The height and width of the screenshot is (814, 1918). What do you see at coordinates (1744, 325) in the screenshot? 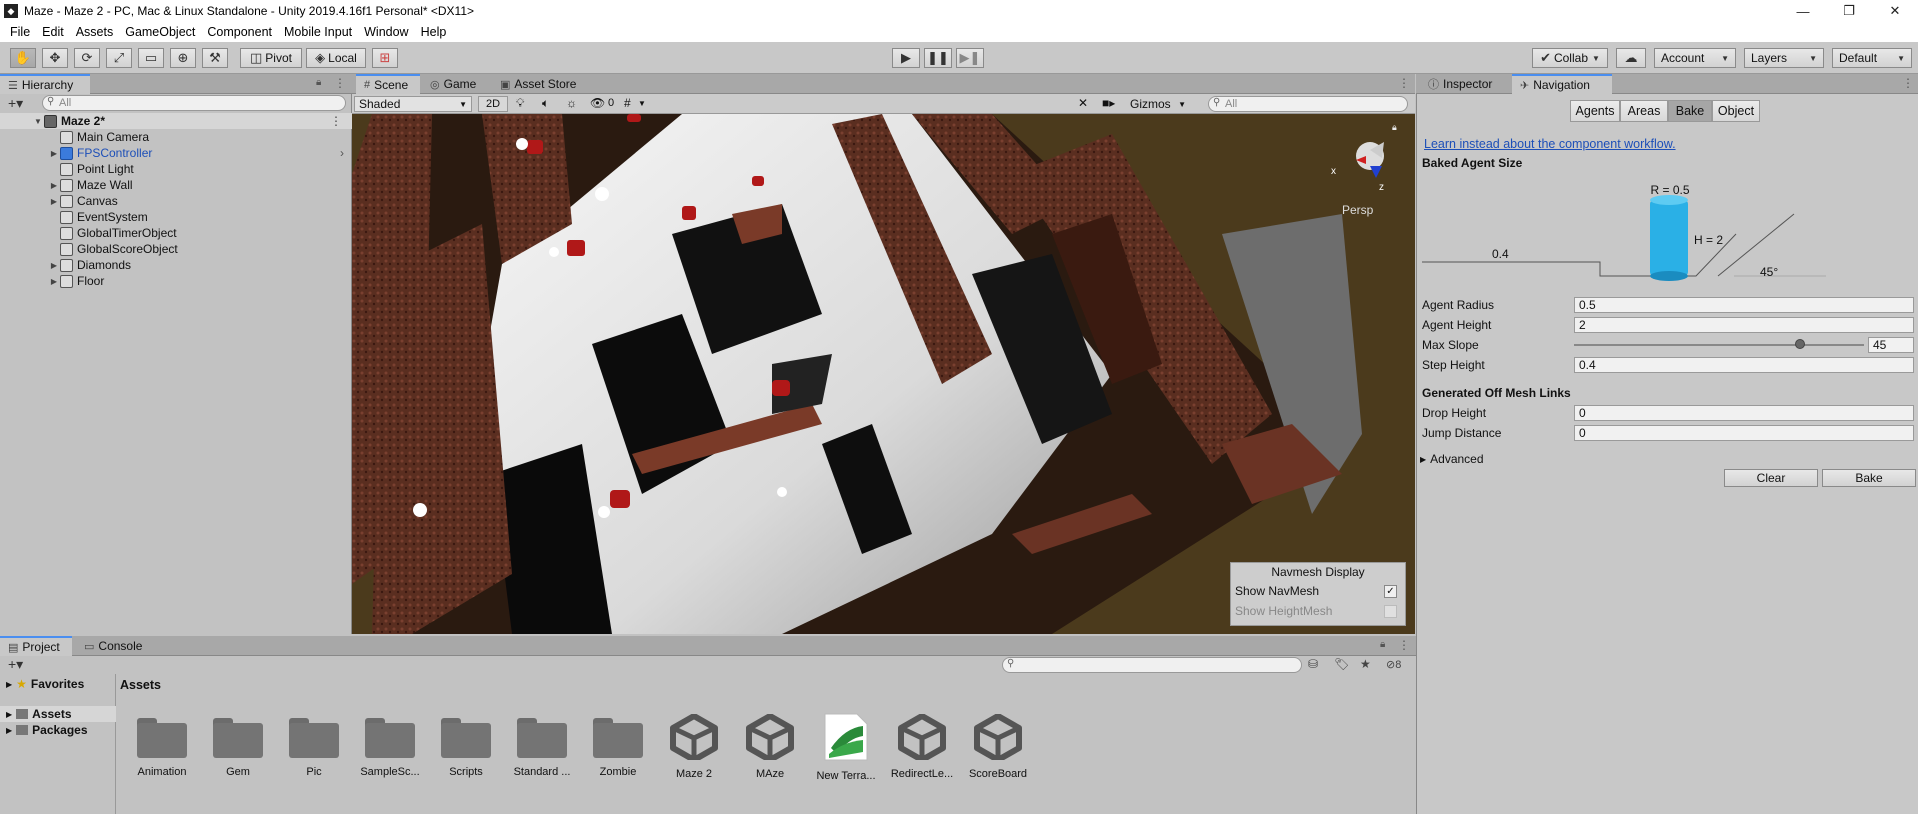
I see `agent-height-field: 2` at bounding box center [1744, 325].